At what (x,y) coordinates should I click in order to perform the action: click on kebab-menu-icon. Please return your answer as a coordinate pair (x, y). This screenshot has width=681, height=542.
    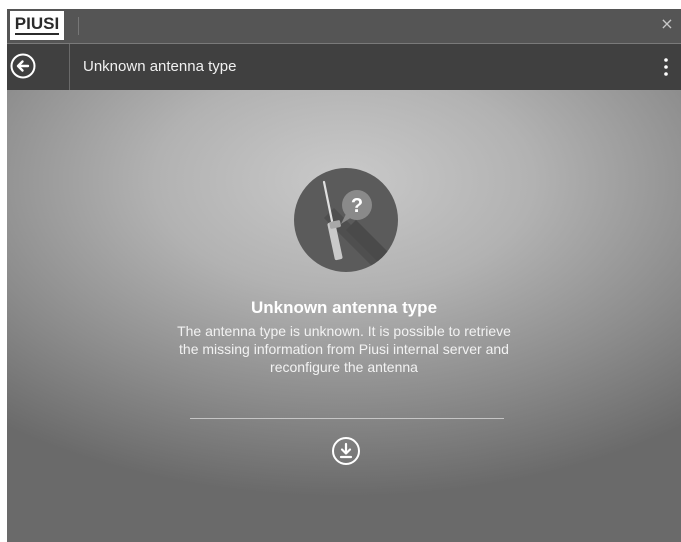
    Looking at the image, I should click on (666, 67).